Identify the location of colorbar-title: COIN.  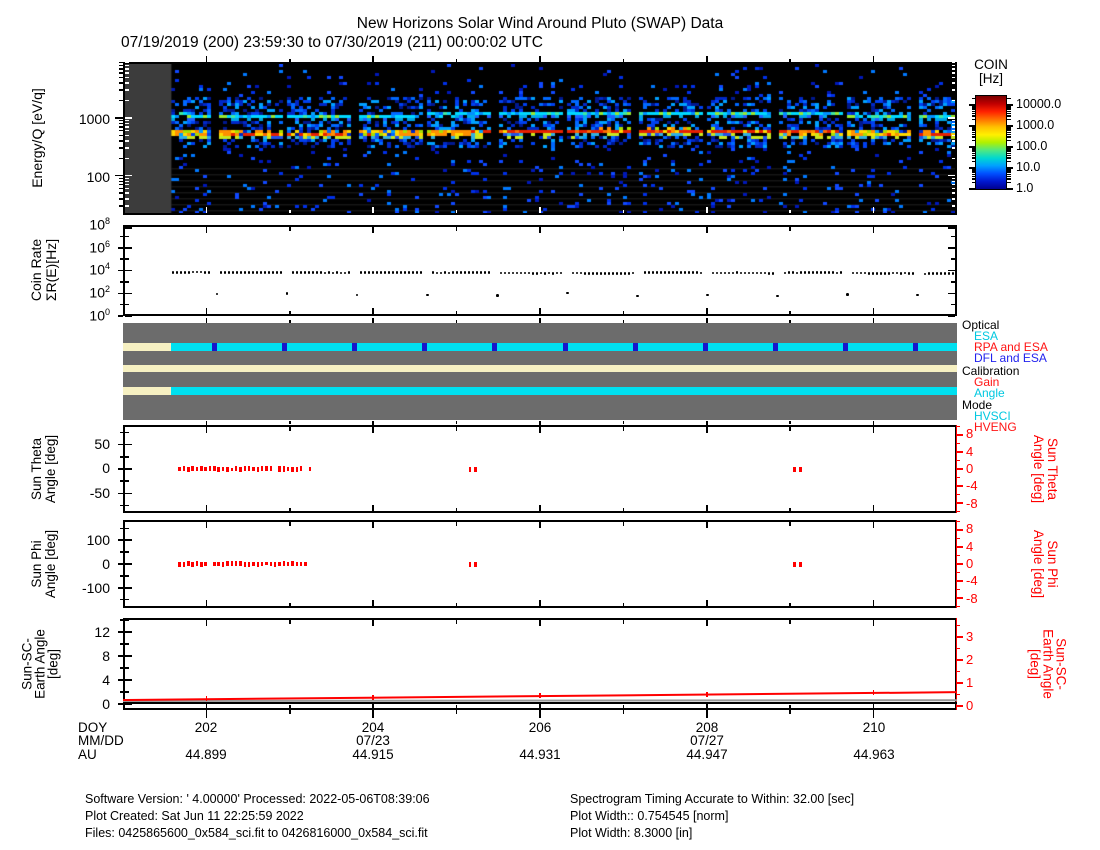
(991, 64).